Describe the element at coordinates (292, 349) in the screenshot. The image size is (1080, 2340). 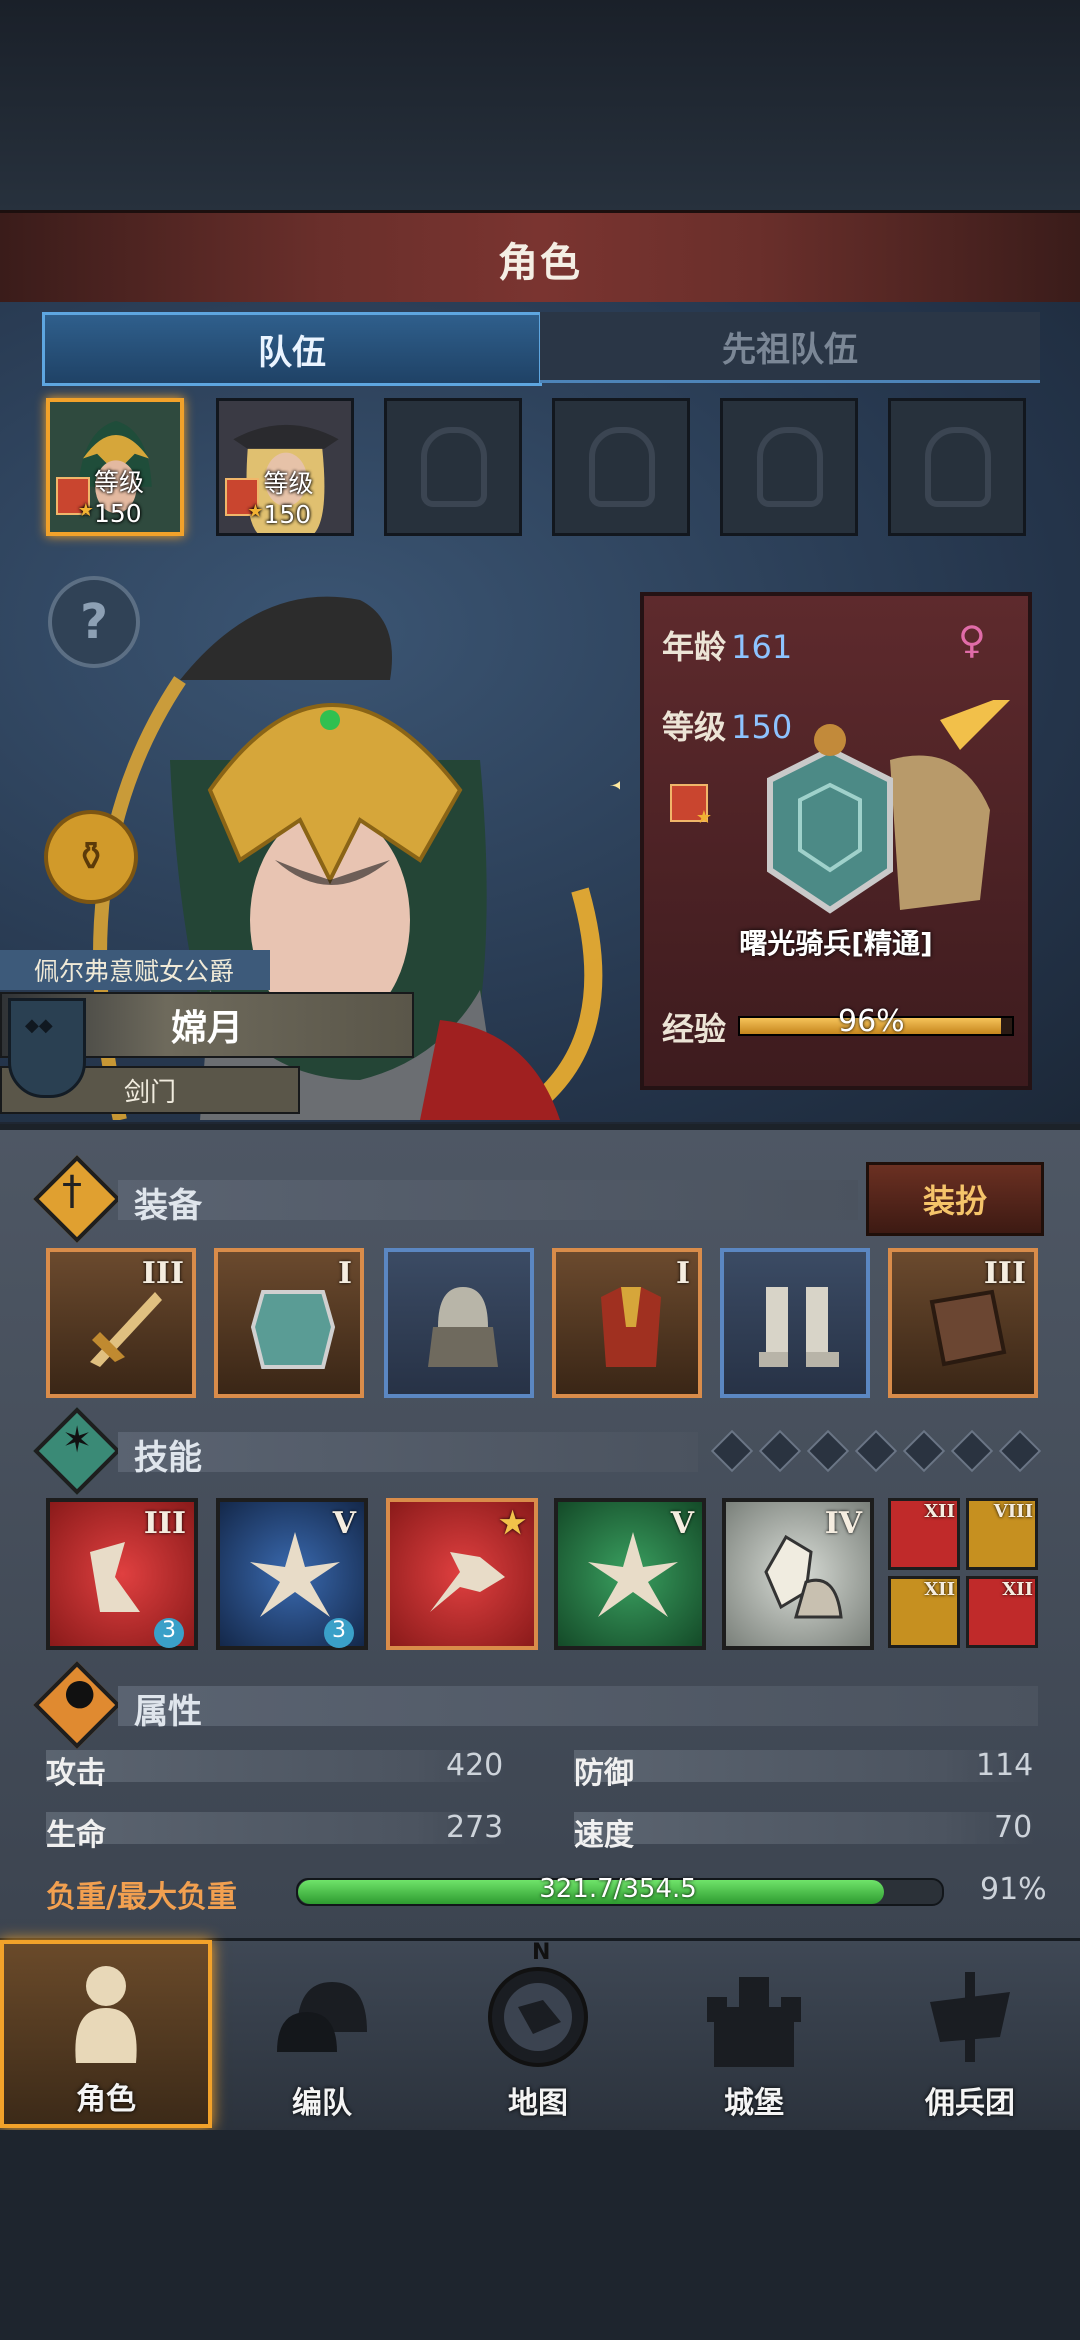
I see `tab-team: 队伍` at that location.